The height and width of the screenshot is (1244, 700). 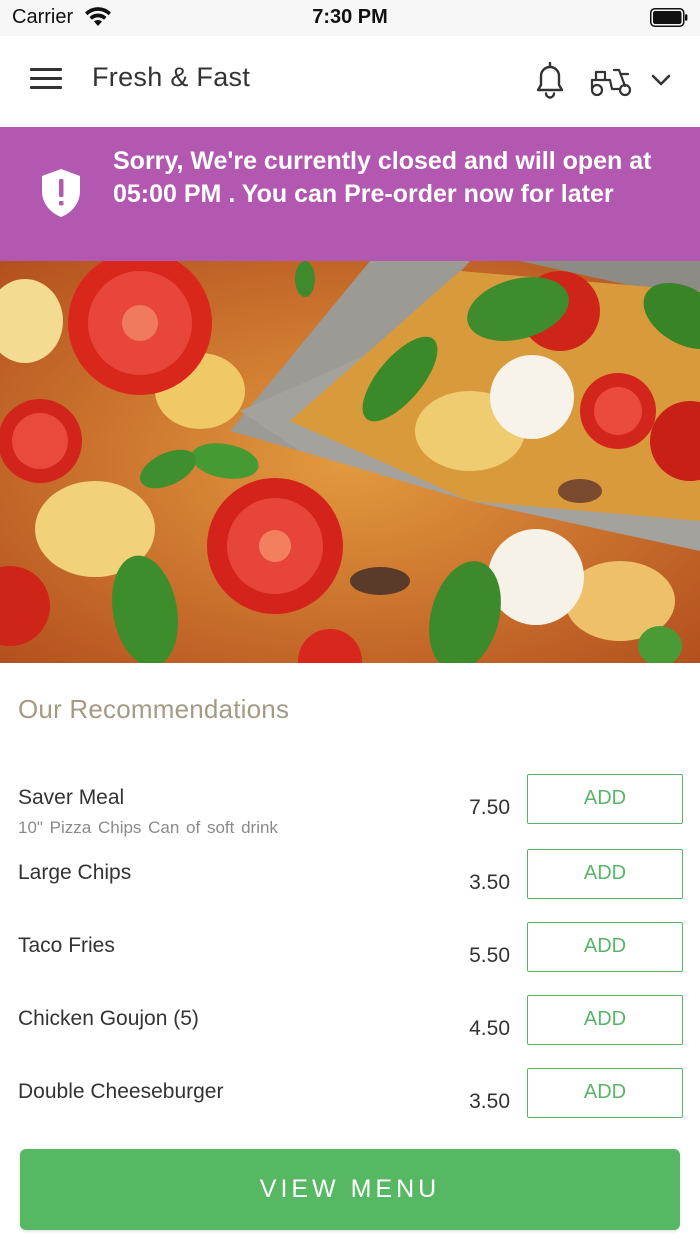 I want to click on list-item: Taco Fries 5.50 ADD, so click(x=350, y=954).